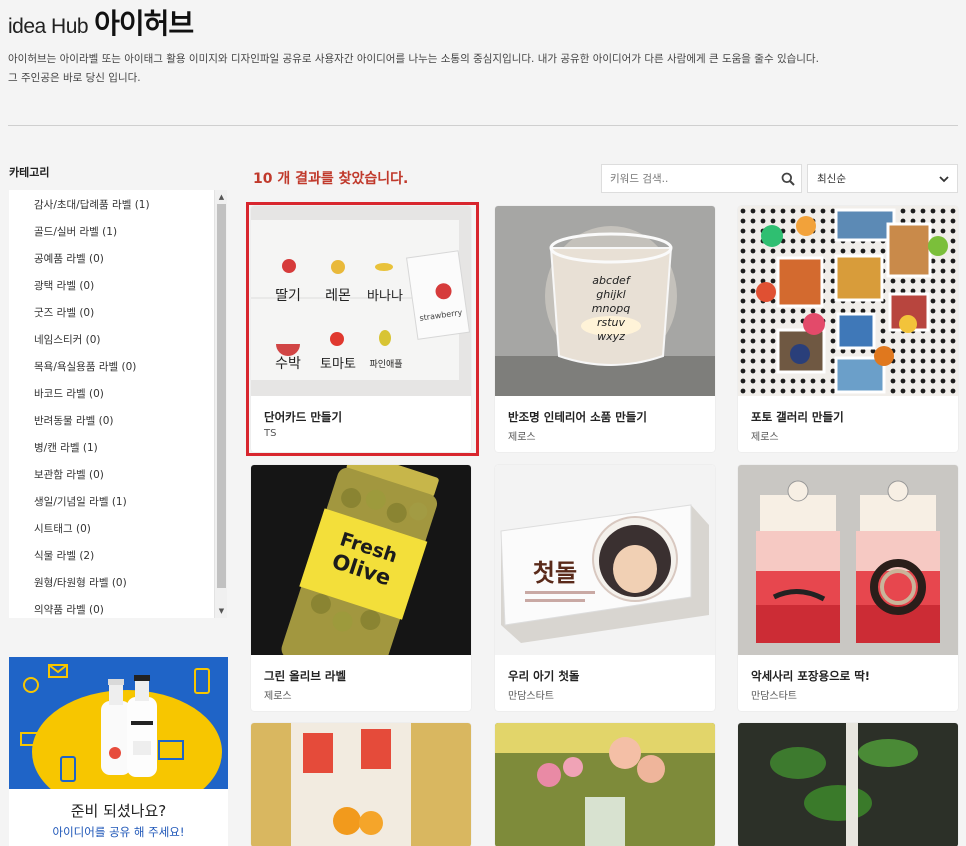 Image resolution: width=966 pixels, height=846 pixels. I want to click on scroll-down-icon: ▼, so click(221, 611).